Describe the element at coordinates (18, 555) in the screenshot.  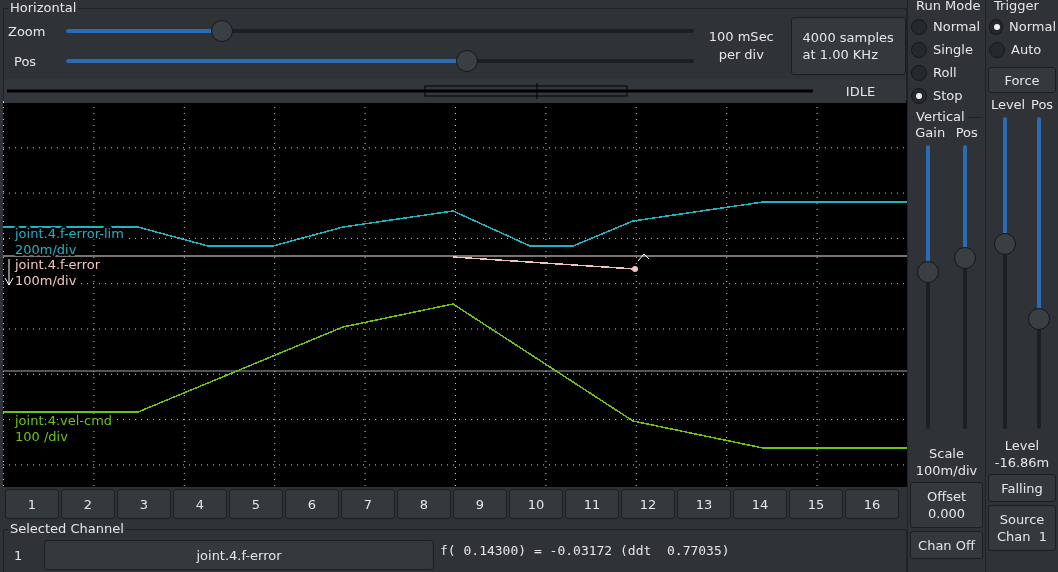
I see `channel-number: 1` at that location.